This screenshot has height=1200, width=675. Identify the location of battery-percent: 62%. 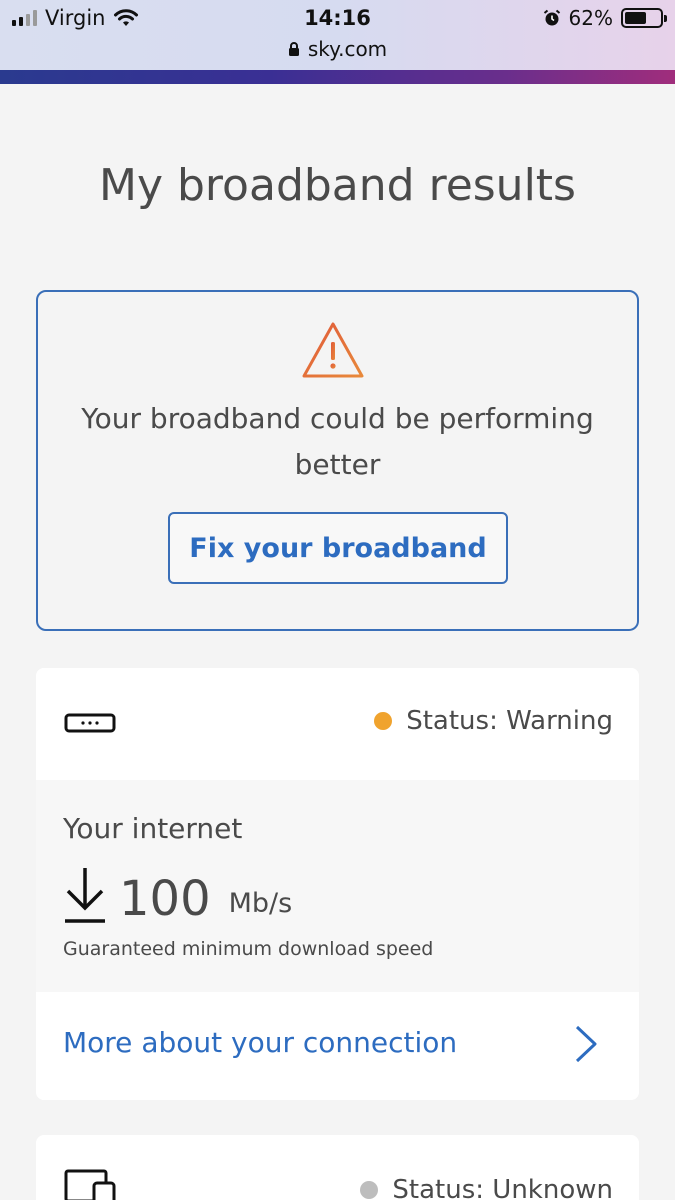
(590, 18).